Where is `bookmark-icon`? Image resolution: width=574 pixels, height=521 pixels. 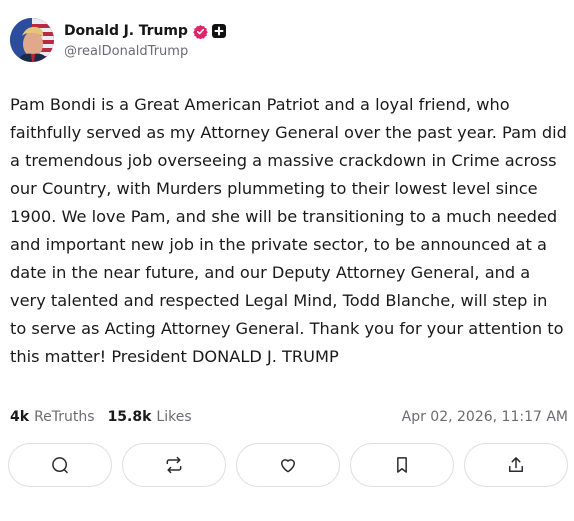
bookmark-icon is located at coordinates (402, 465).